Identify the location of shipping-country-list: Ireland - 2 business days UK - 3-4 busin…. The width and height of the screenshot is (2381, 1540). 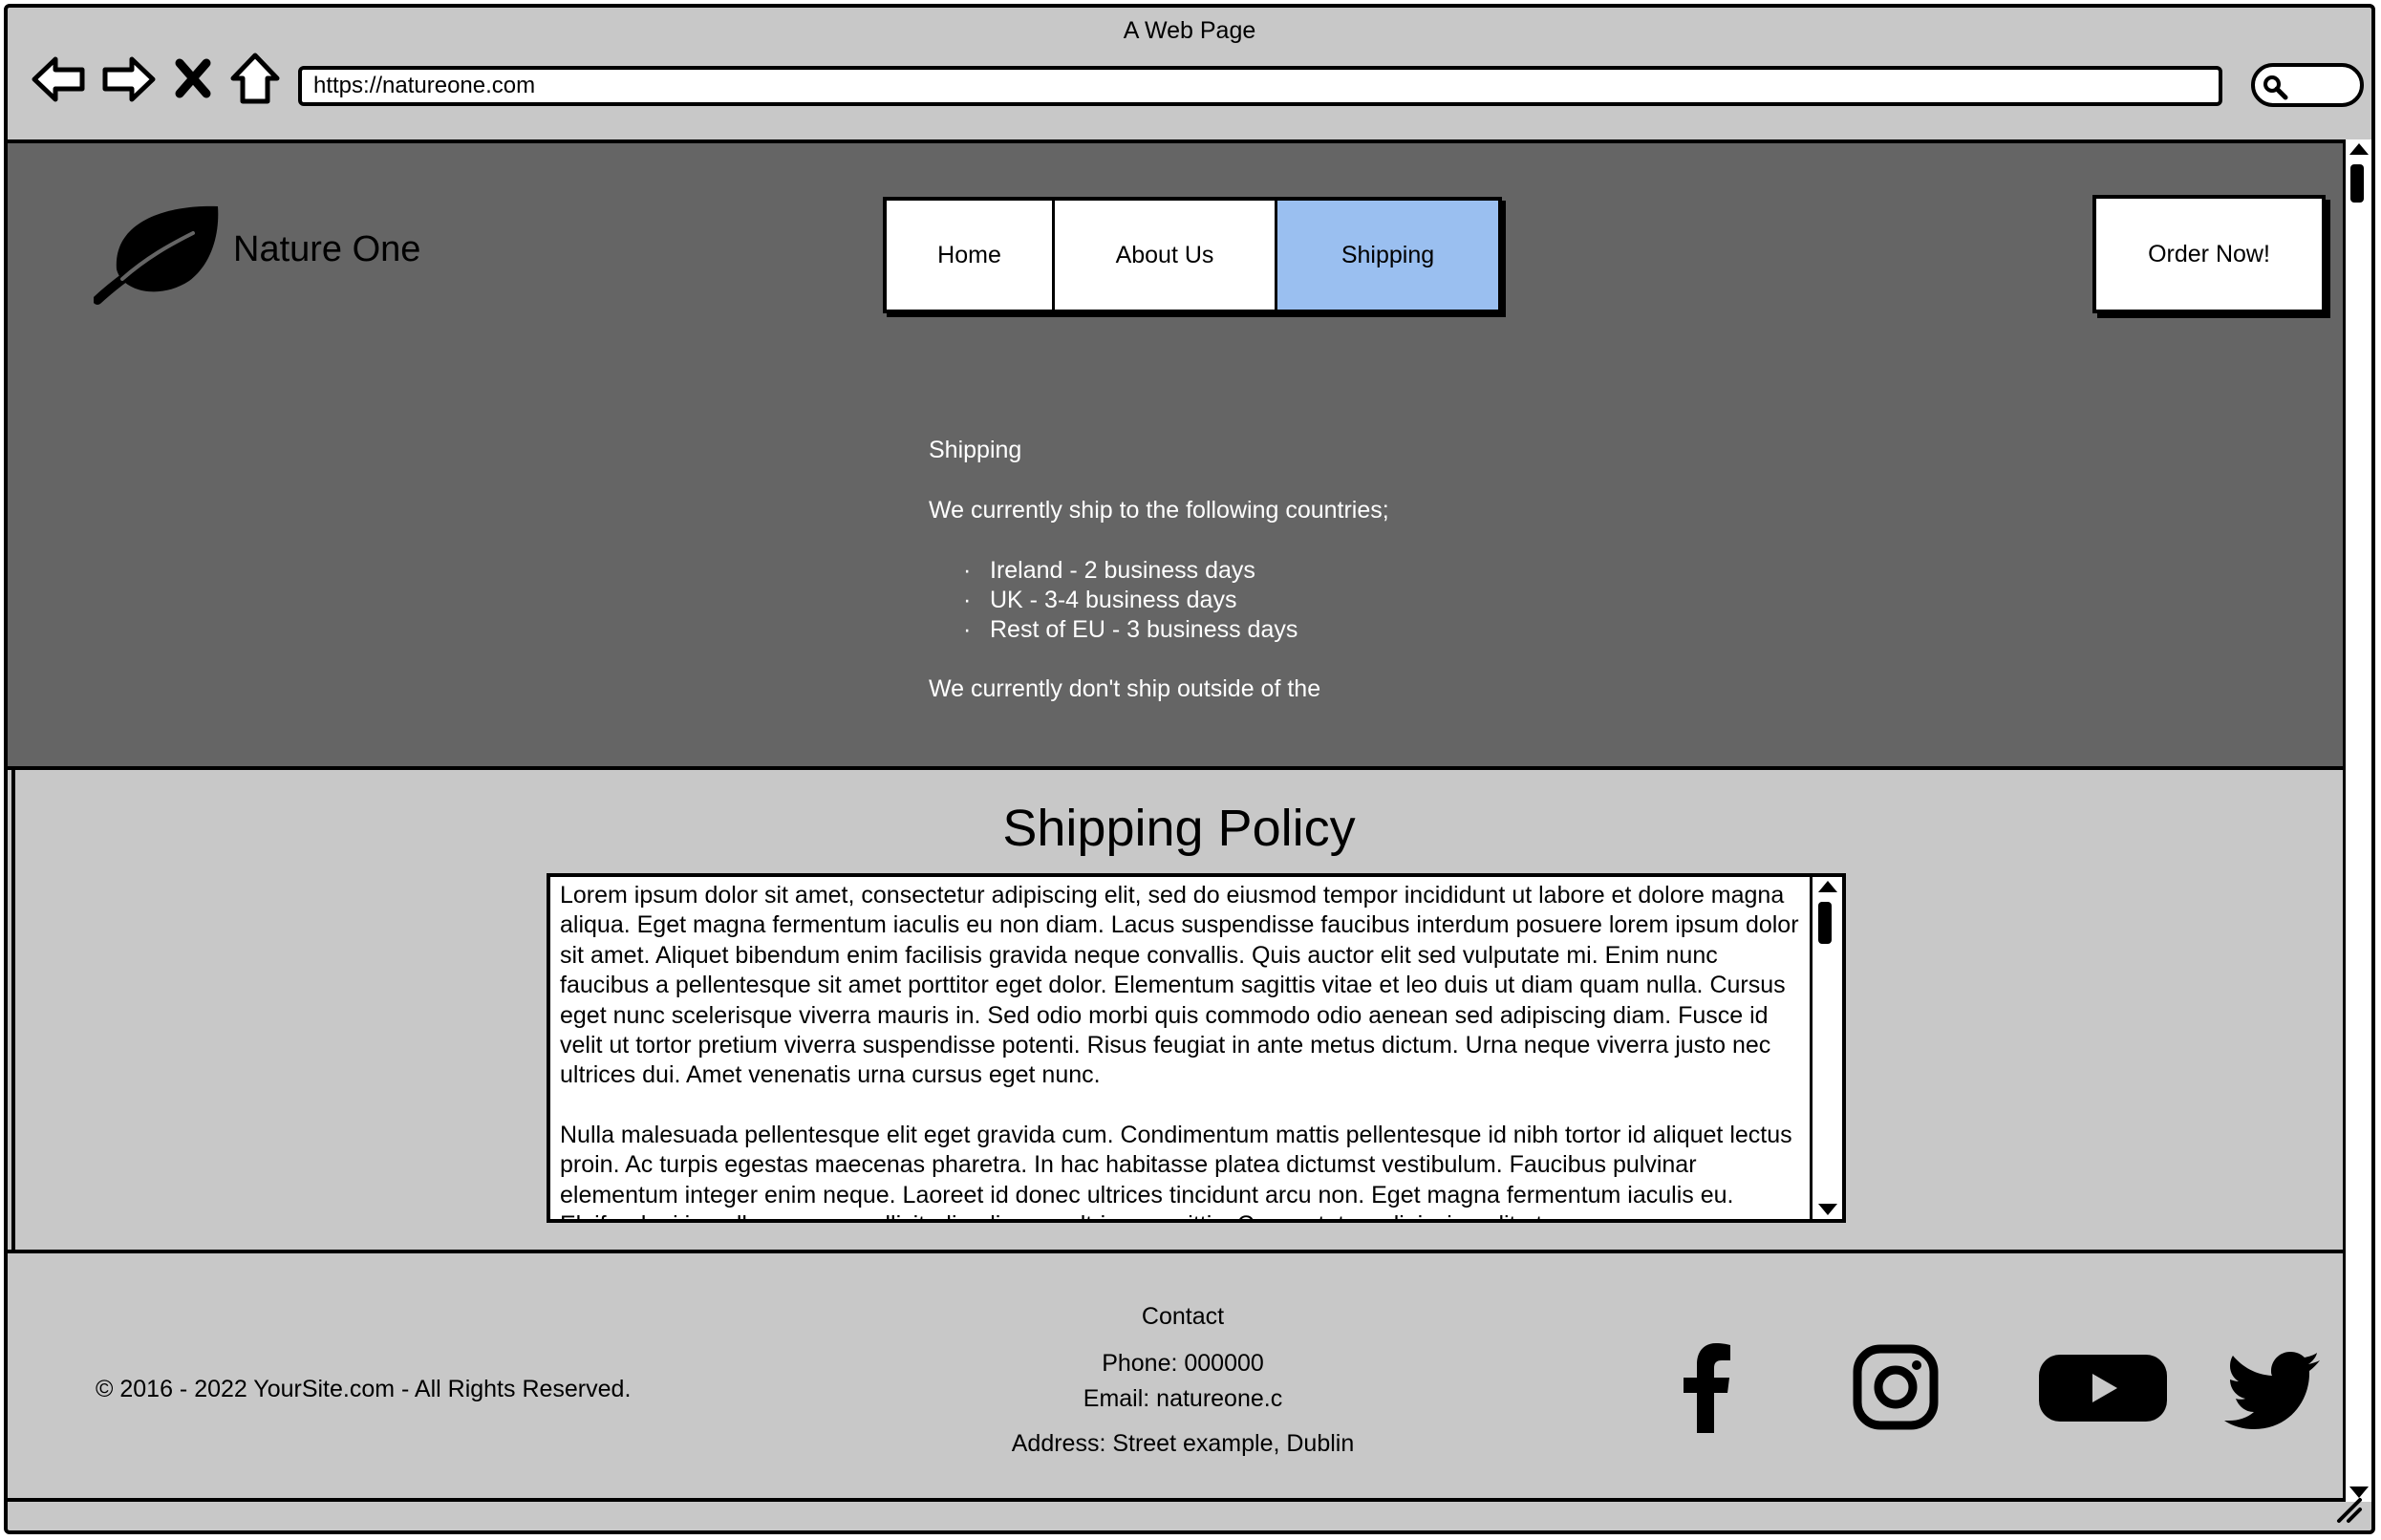
(1376, 601).